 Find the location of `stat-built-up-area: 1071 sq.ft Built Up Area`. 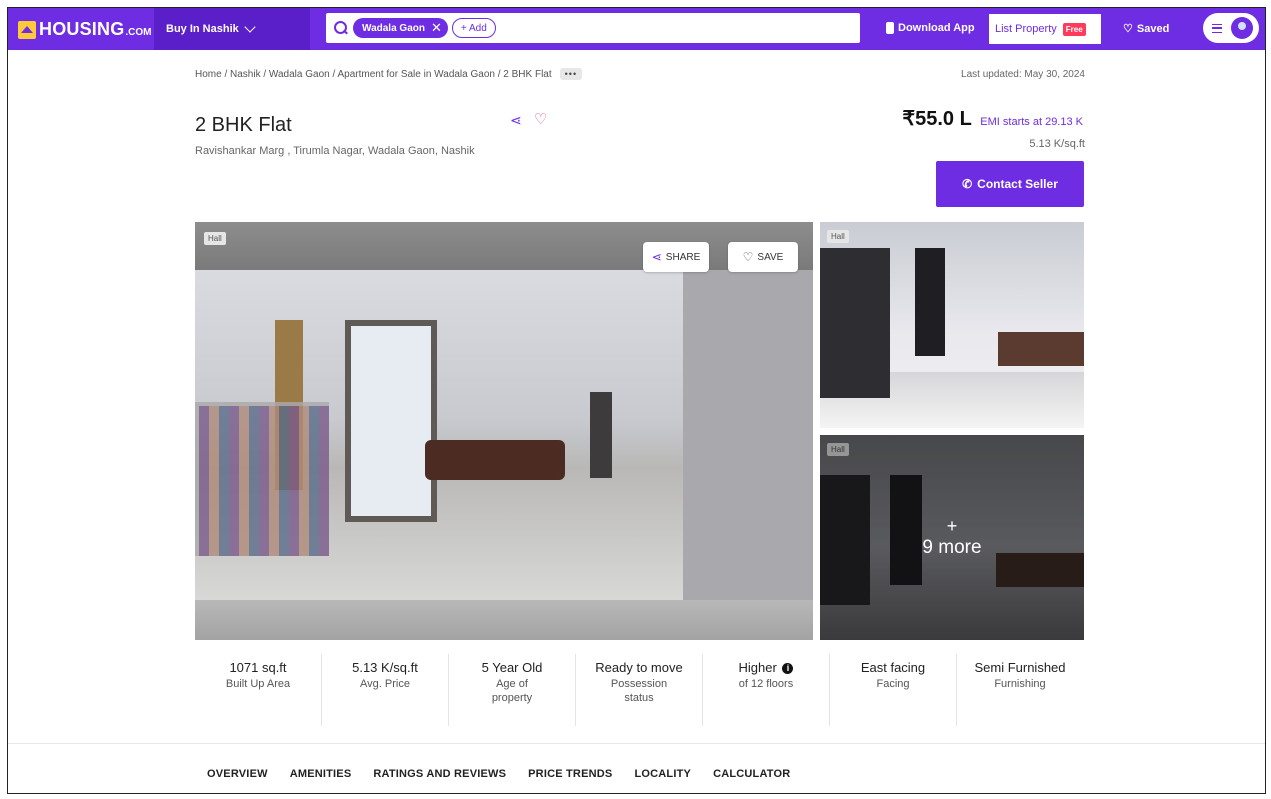

stat-built-up-area: 1071 sq.ft Built Up Area is located at coordinates (258, 690).